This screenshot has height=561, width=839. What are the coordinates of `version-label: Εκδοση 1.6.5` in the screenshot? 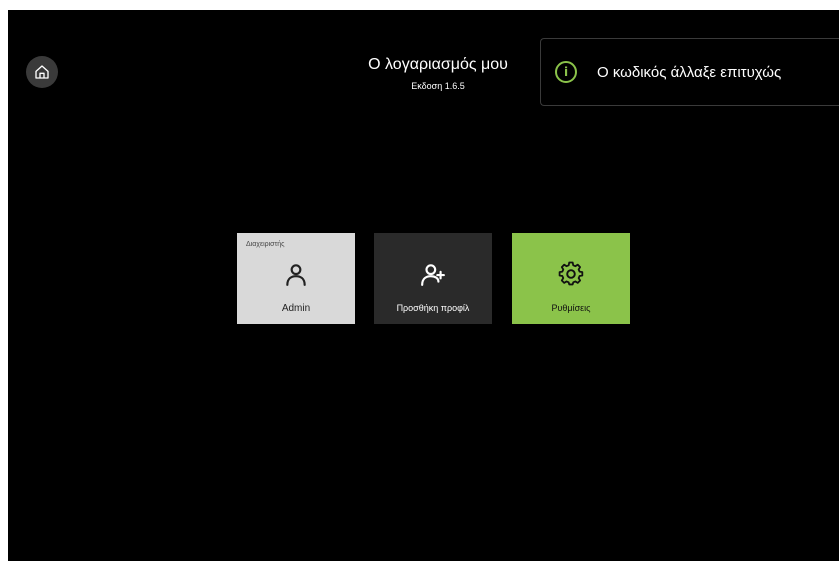 It's located at (438, 86).